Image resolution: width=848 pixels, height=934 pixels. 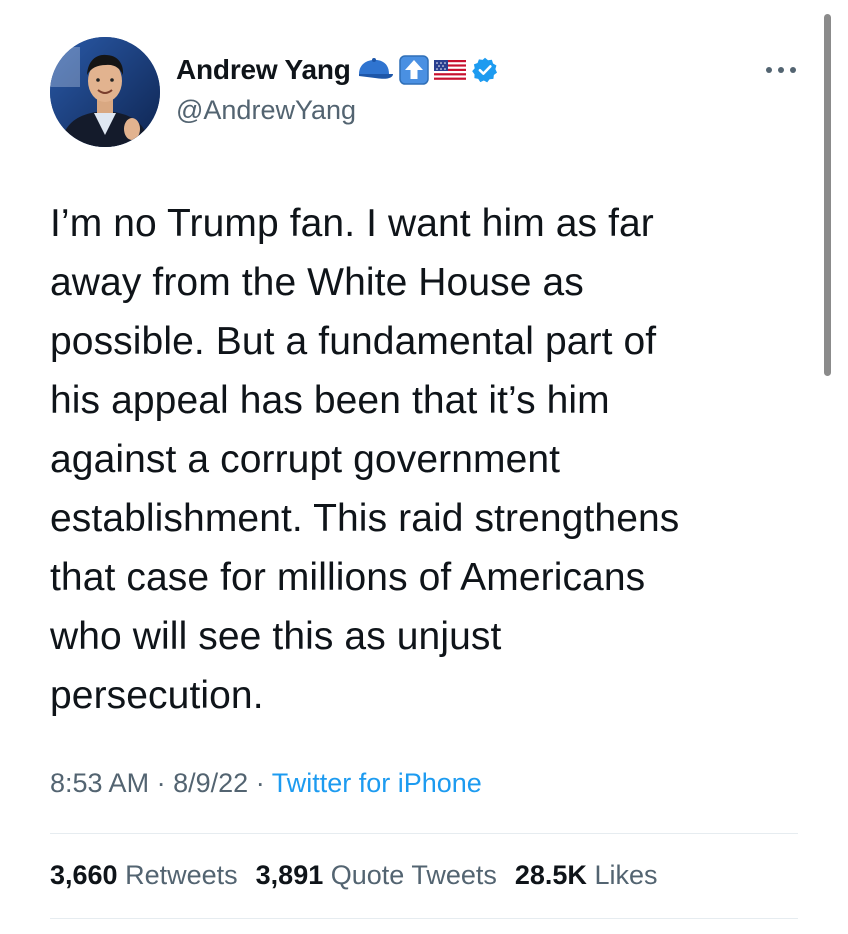 What do you see at coordinates (266, 110) in the screenshot?
I see `author-handle: @AndrewYang` at bounding box center [266, 110].